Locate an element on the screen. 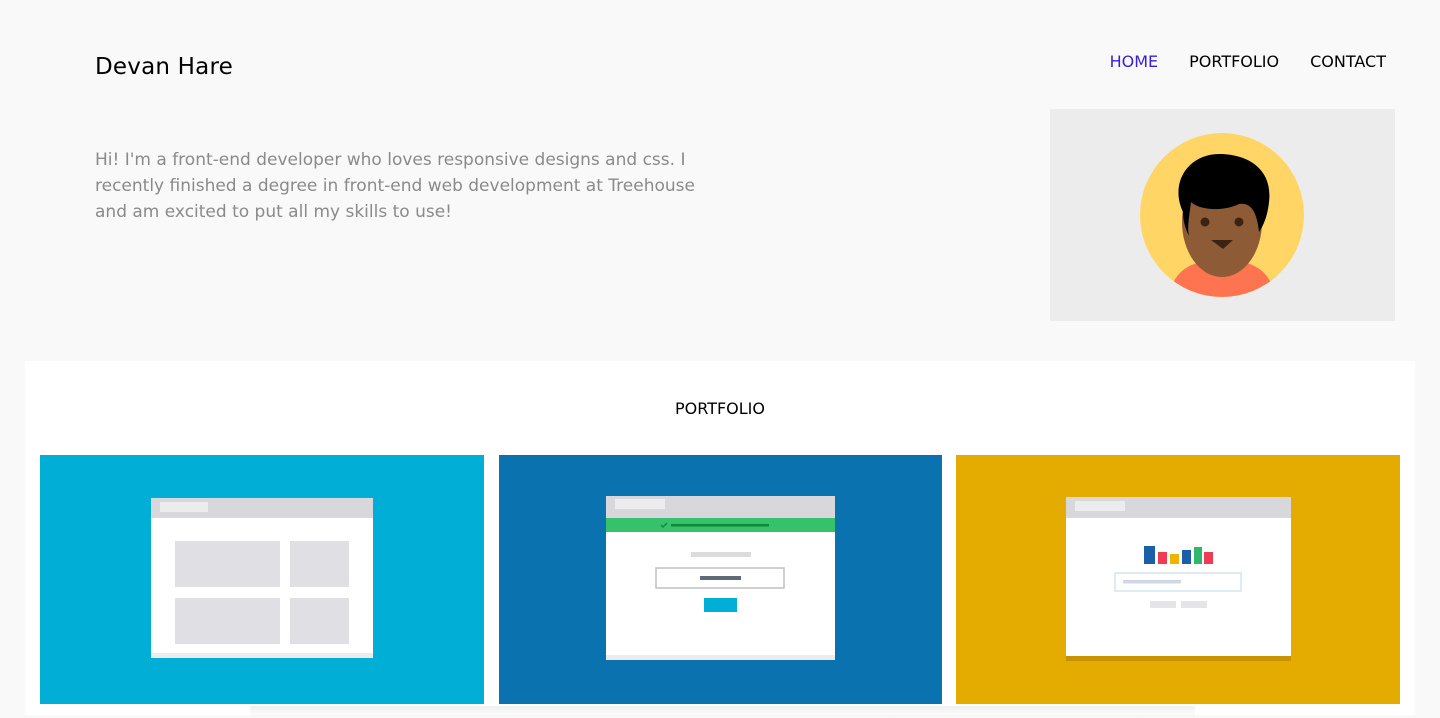 The width and height of the screenshot is (1440, 718). layout-grid-mockup-icon is located at coordinates (262, 579).